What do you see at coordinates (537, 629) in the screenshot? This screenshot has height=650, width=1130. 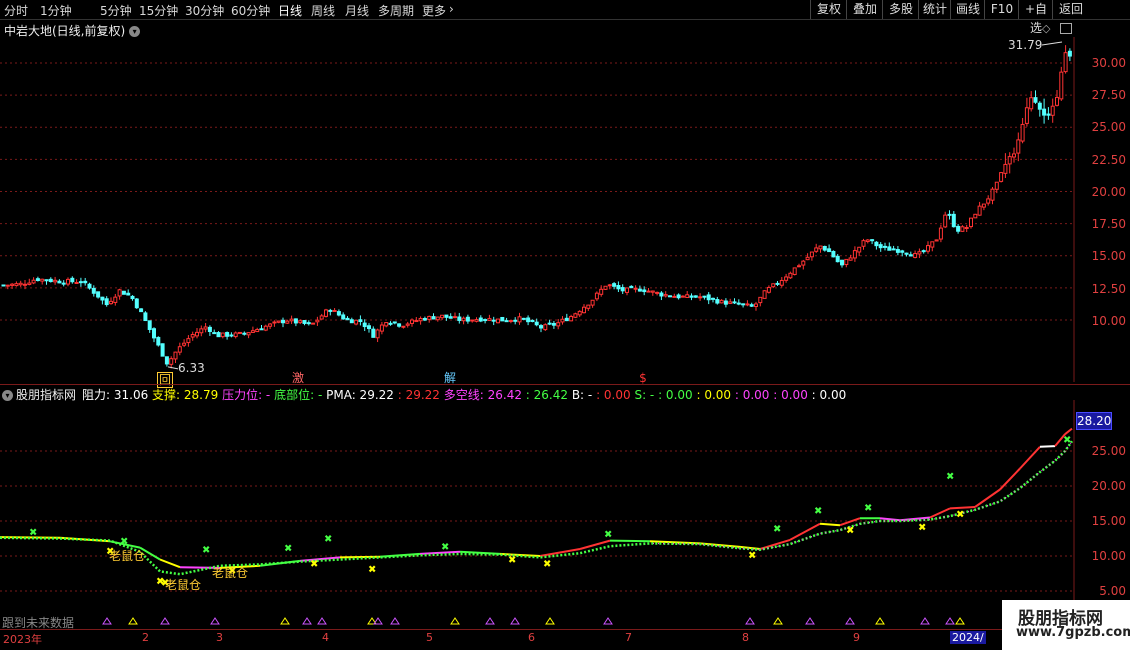 I see `x-axis-line` at bounding box center [537, 629].